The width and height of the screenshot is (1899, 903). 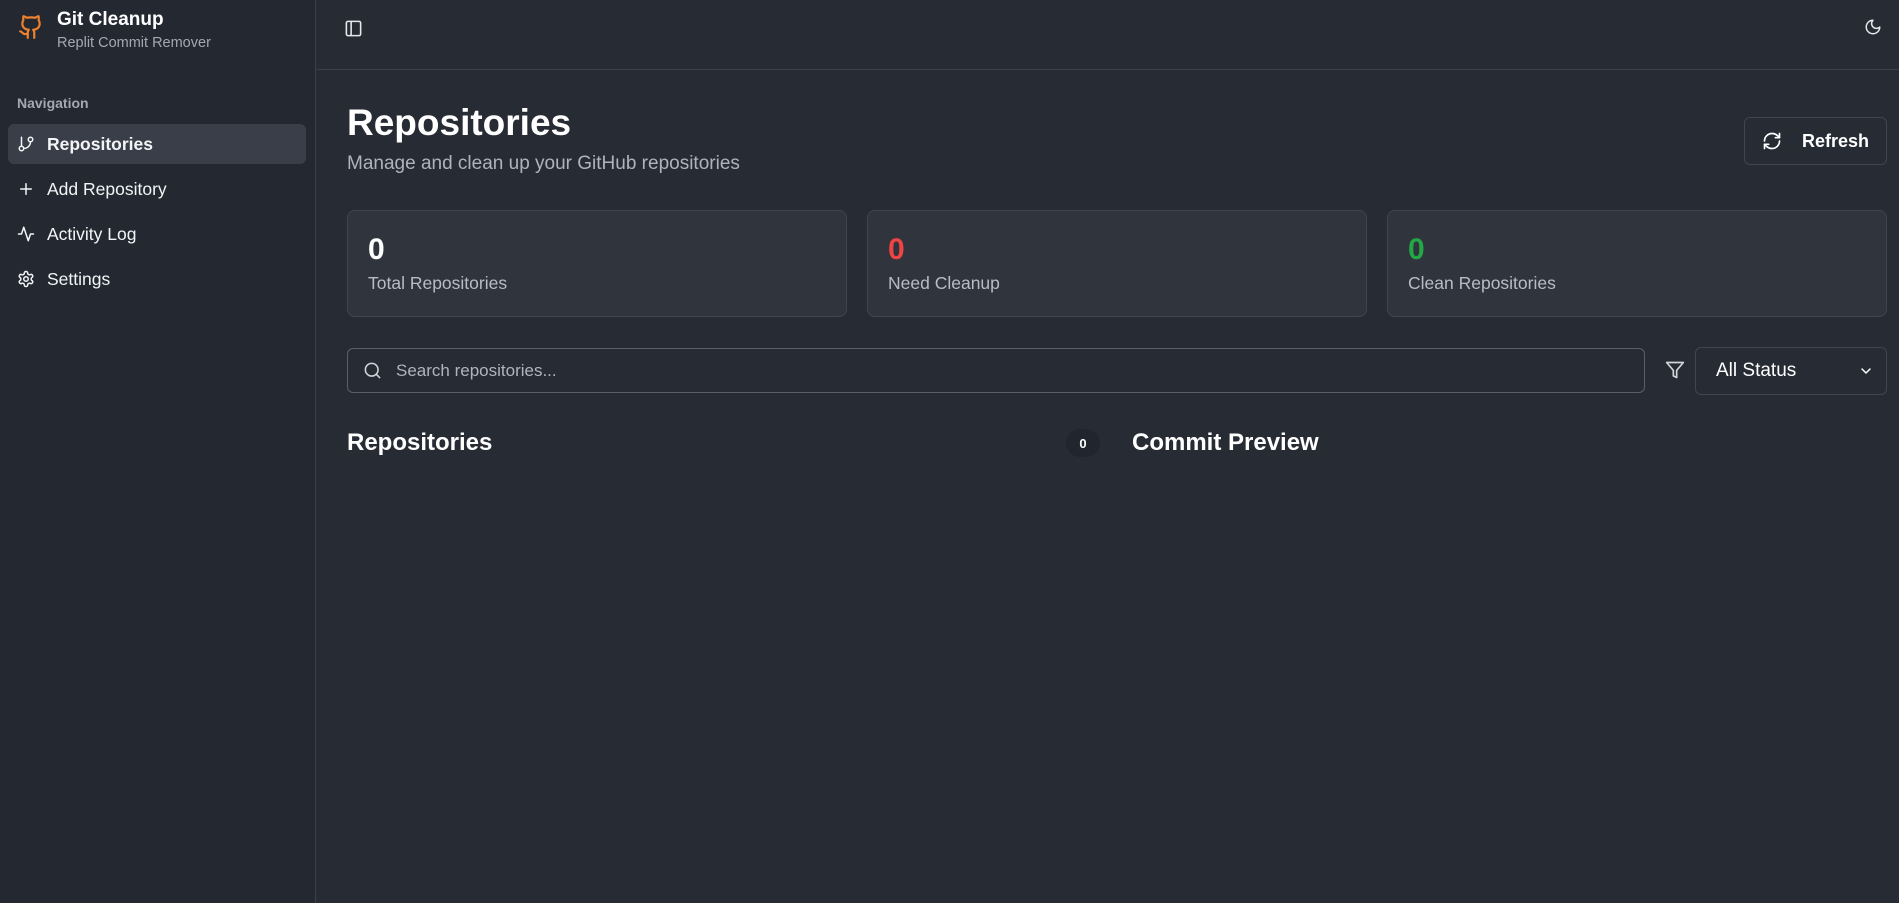 I want to click on brand: Git Cleanup Replit Commit Remover, so click(x=114, y=30).